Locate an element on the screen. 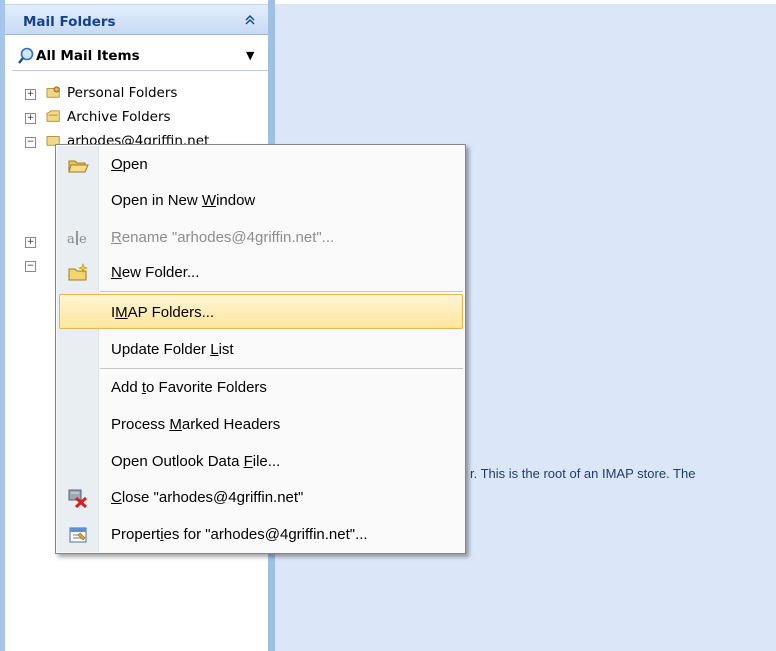 This screenshot has width=776, height=651. chevron-up-icon is located at coordinates (250, 20).